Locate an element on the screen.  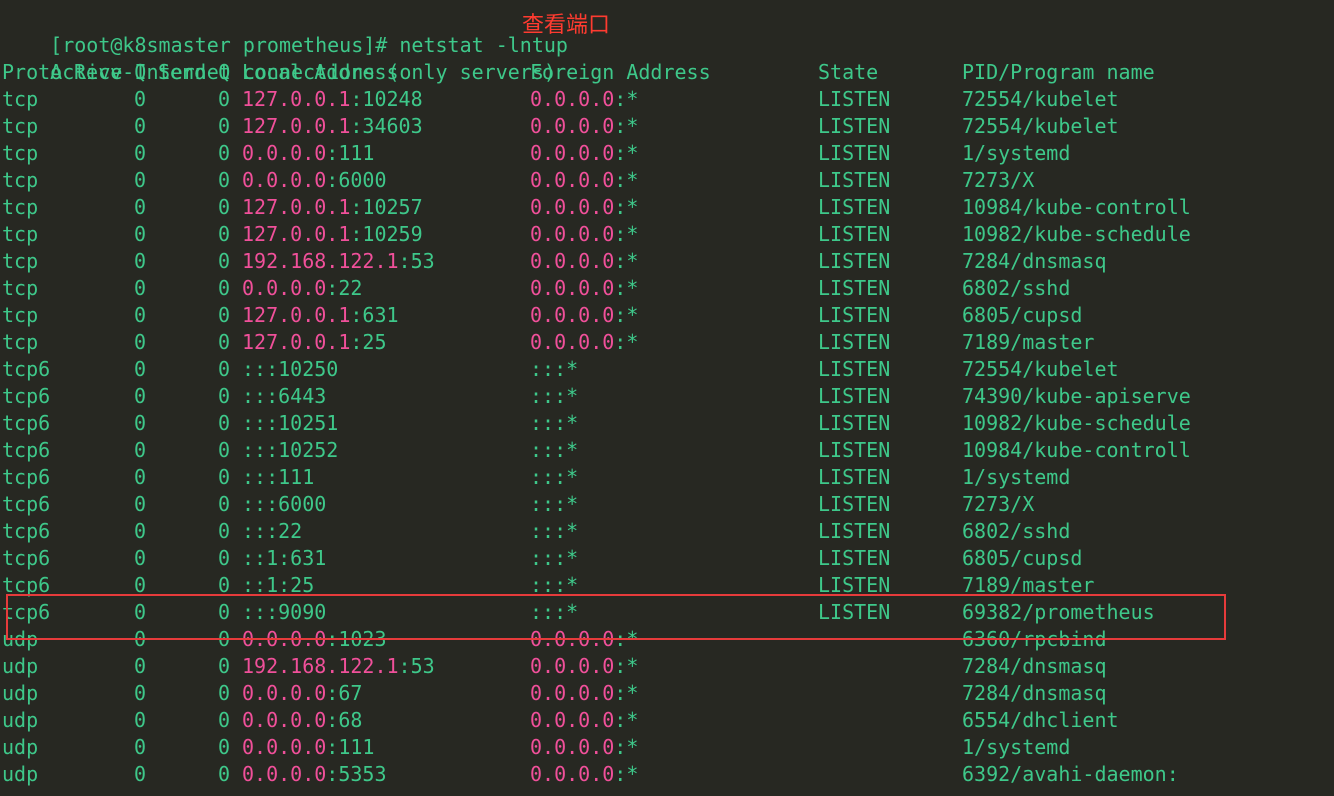
cell-pid-program: 7189/master is located at coordinates (1028, 342).